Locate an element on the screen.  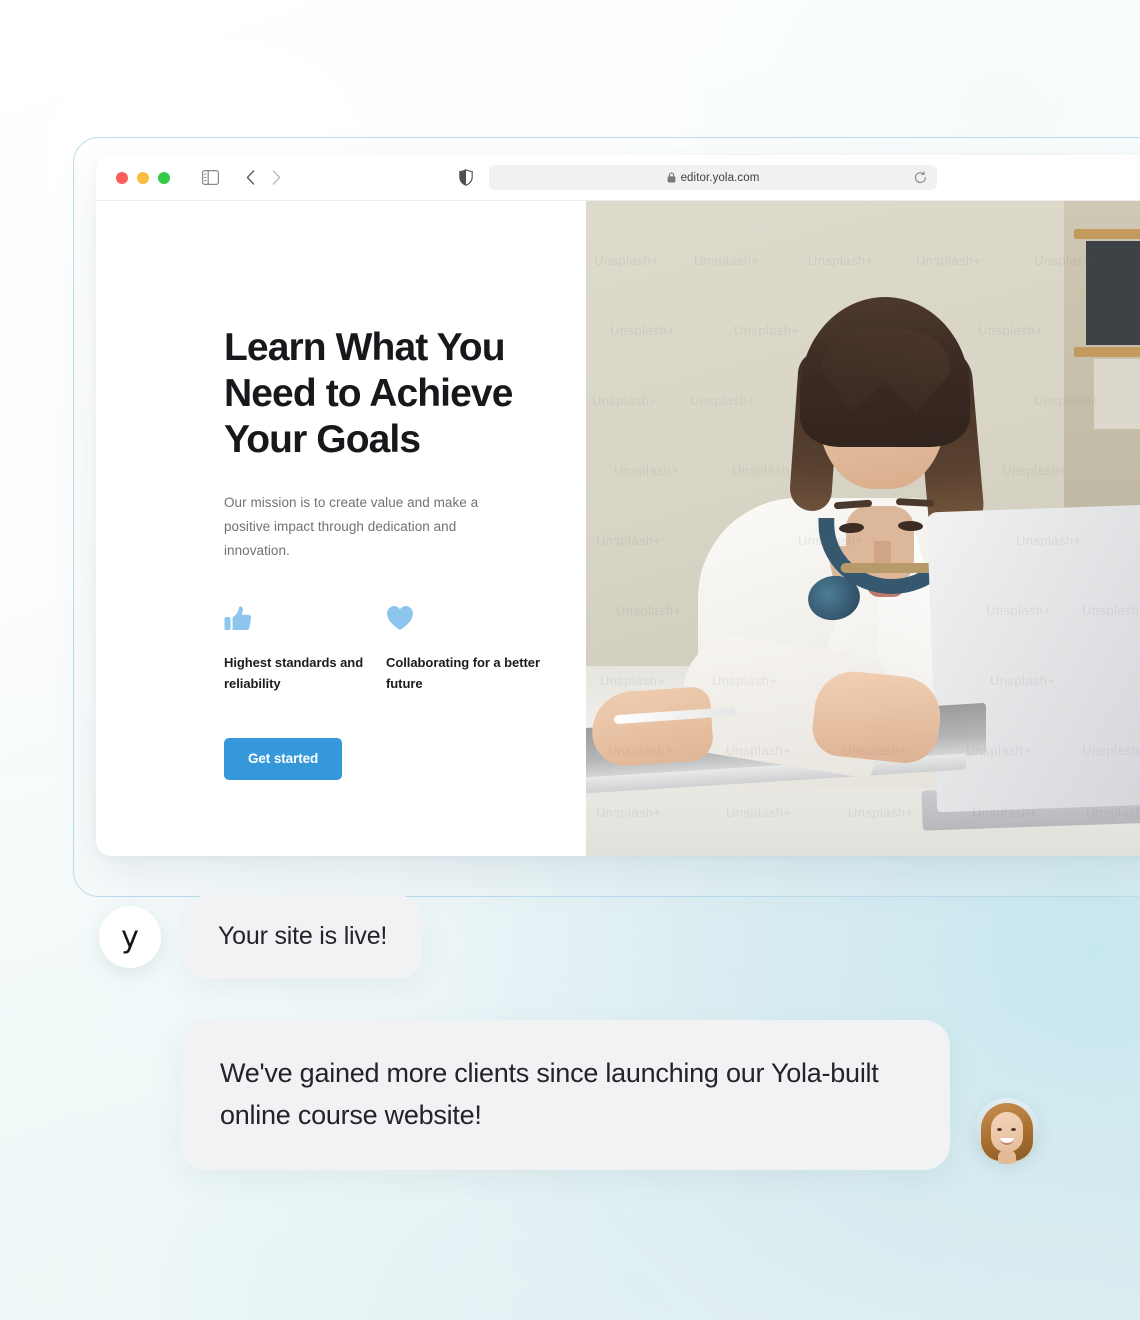
sidebar-toggle-icon is located at coordinates (210, 177).